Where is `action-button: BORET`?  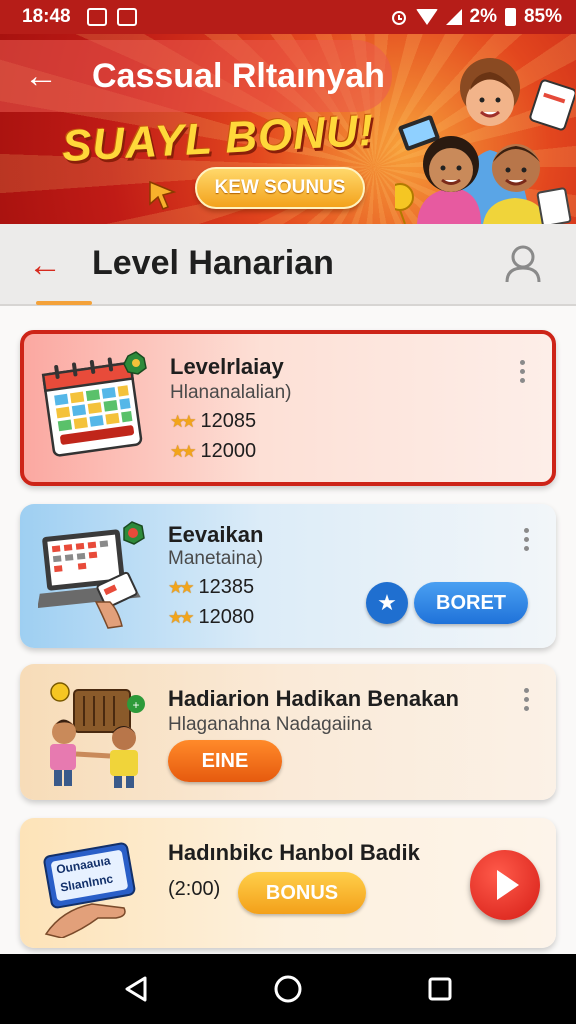
action-button: BORET is located at coordinates (471, 603).